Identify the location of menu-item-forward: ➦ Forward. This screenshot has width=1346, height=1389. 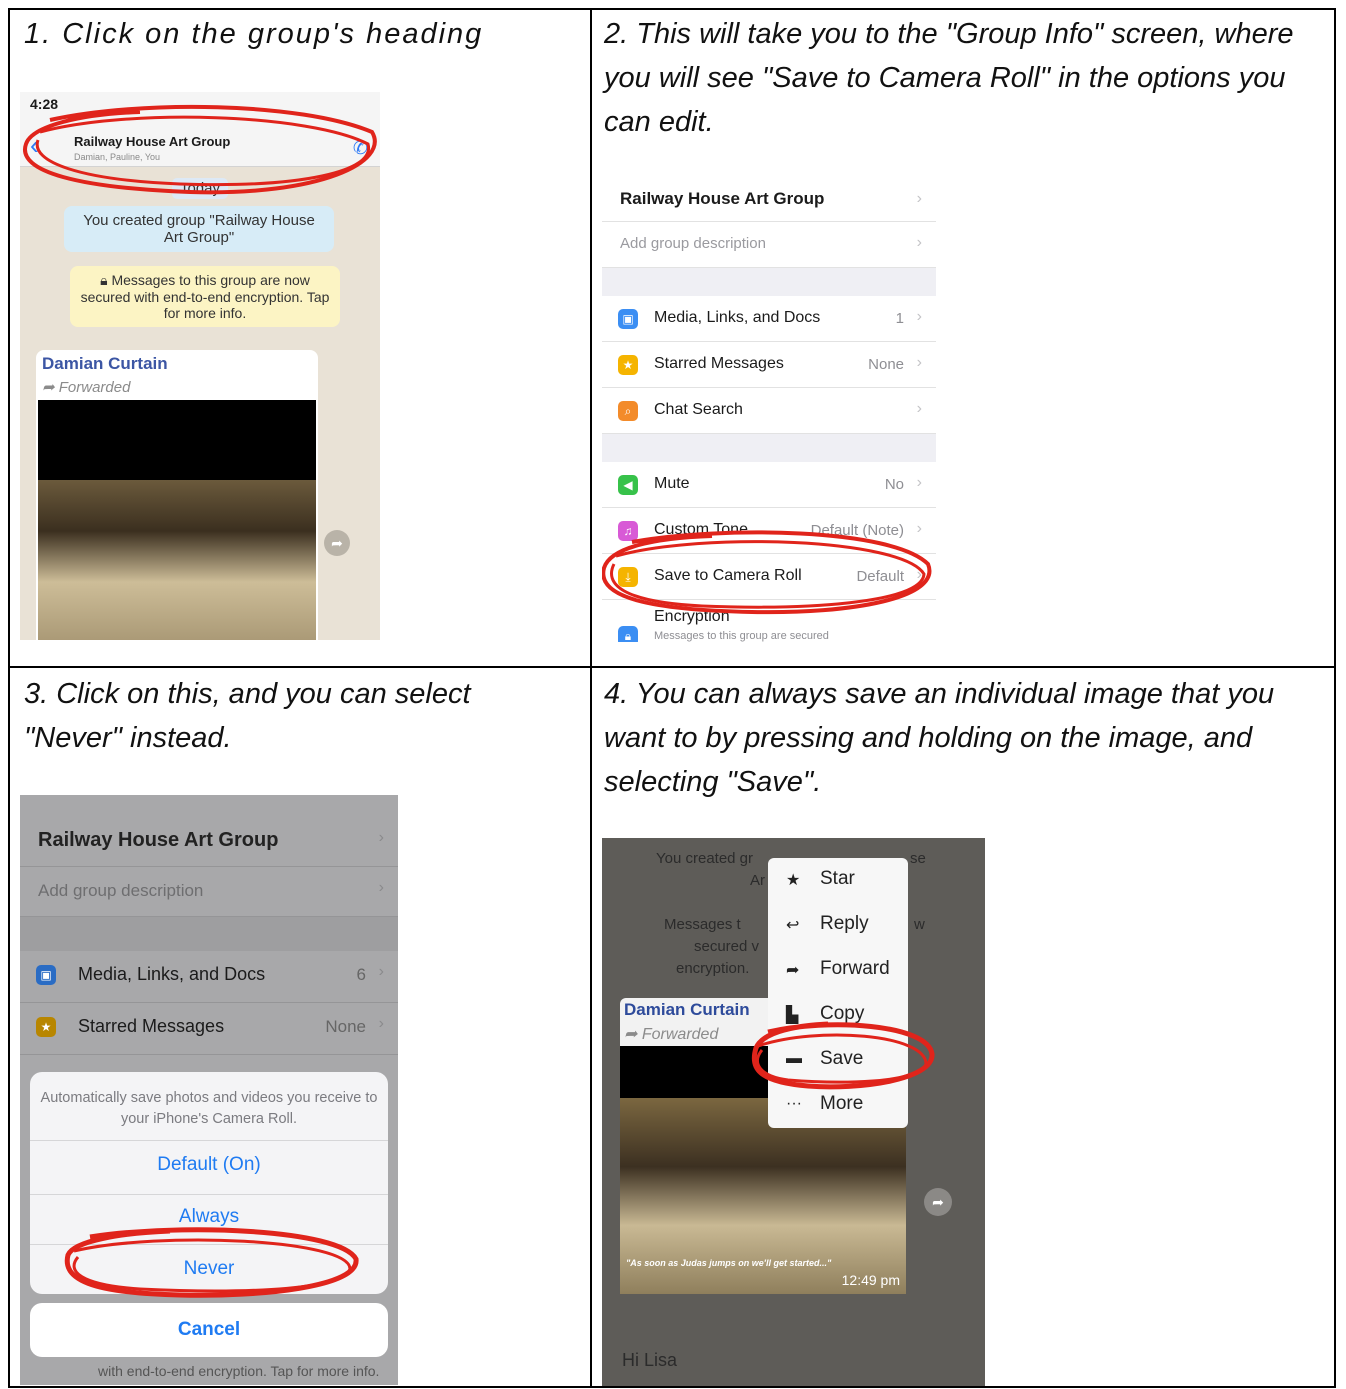
(838, 970).